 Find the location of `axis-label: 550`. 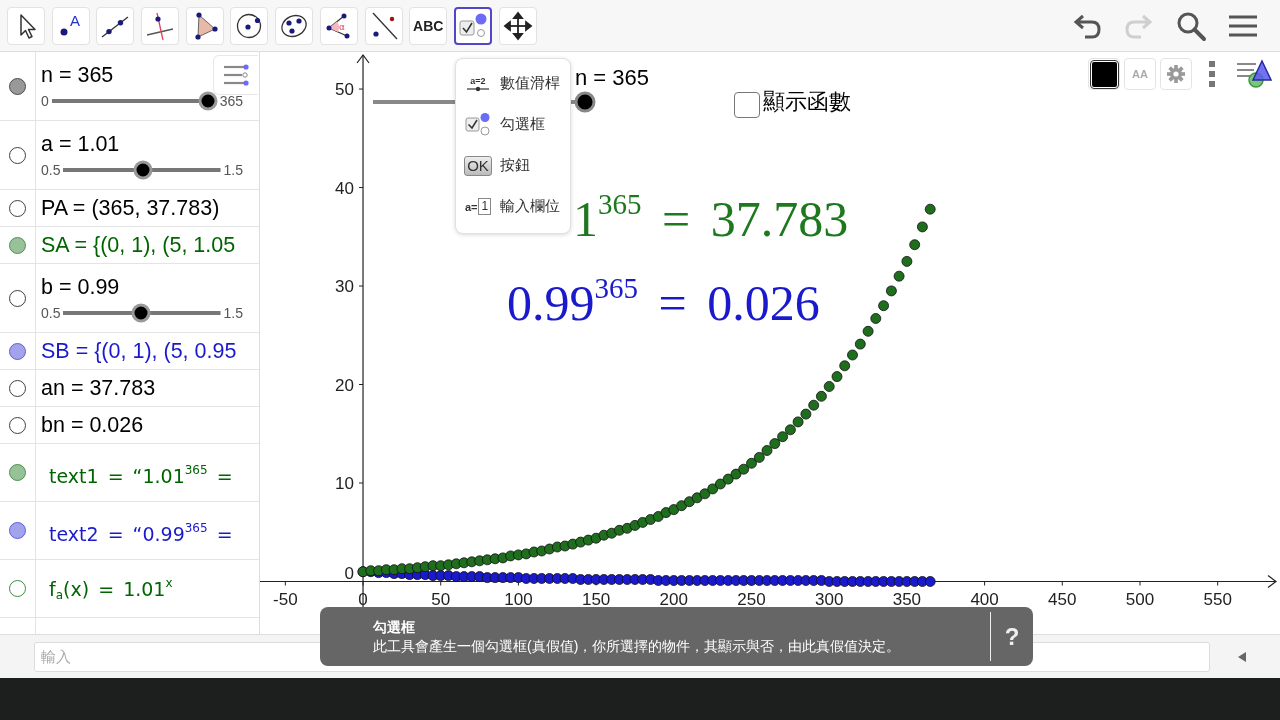

axis-label: 550 is located at coordinates (1217, 599).